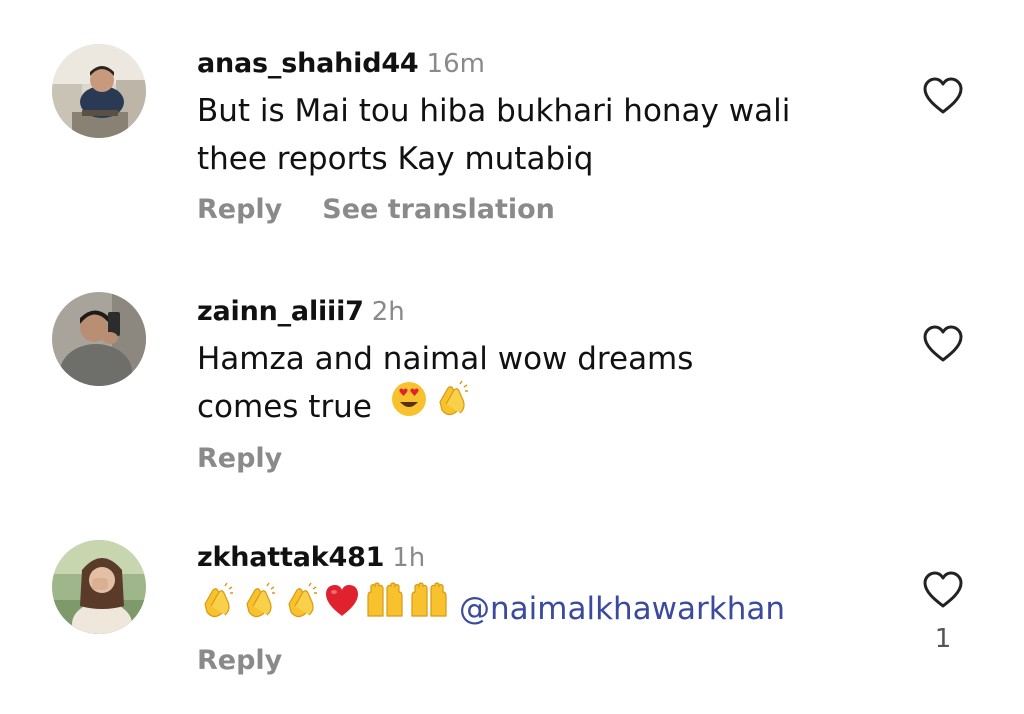 The width and height of the screenshot is (1024, 714). Describe the element at coordinates (455, 64) in the screenshot. I see `timestamp: 16m` at that location.